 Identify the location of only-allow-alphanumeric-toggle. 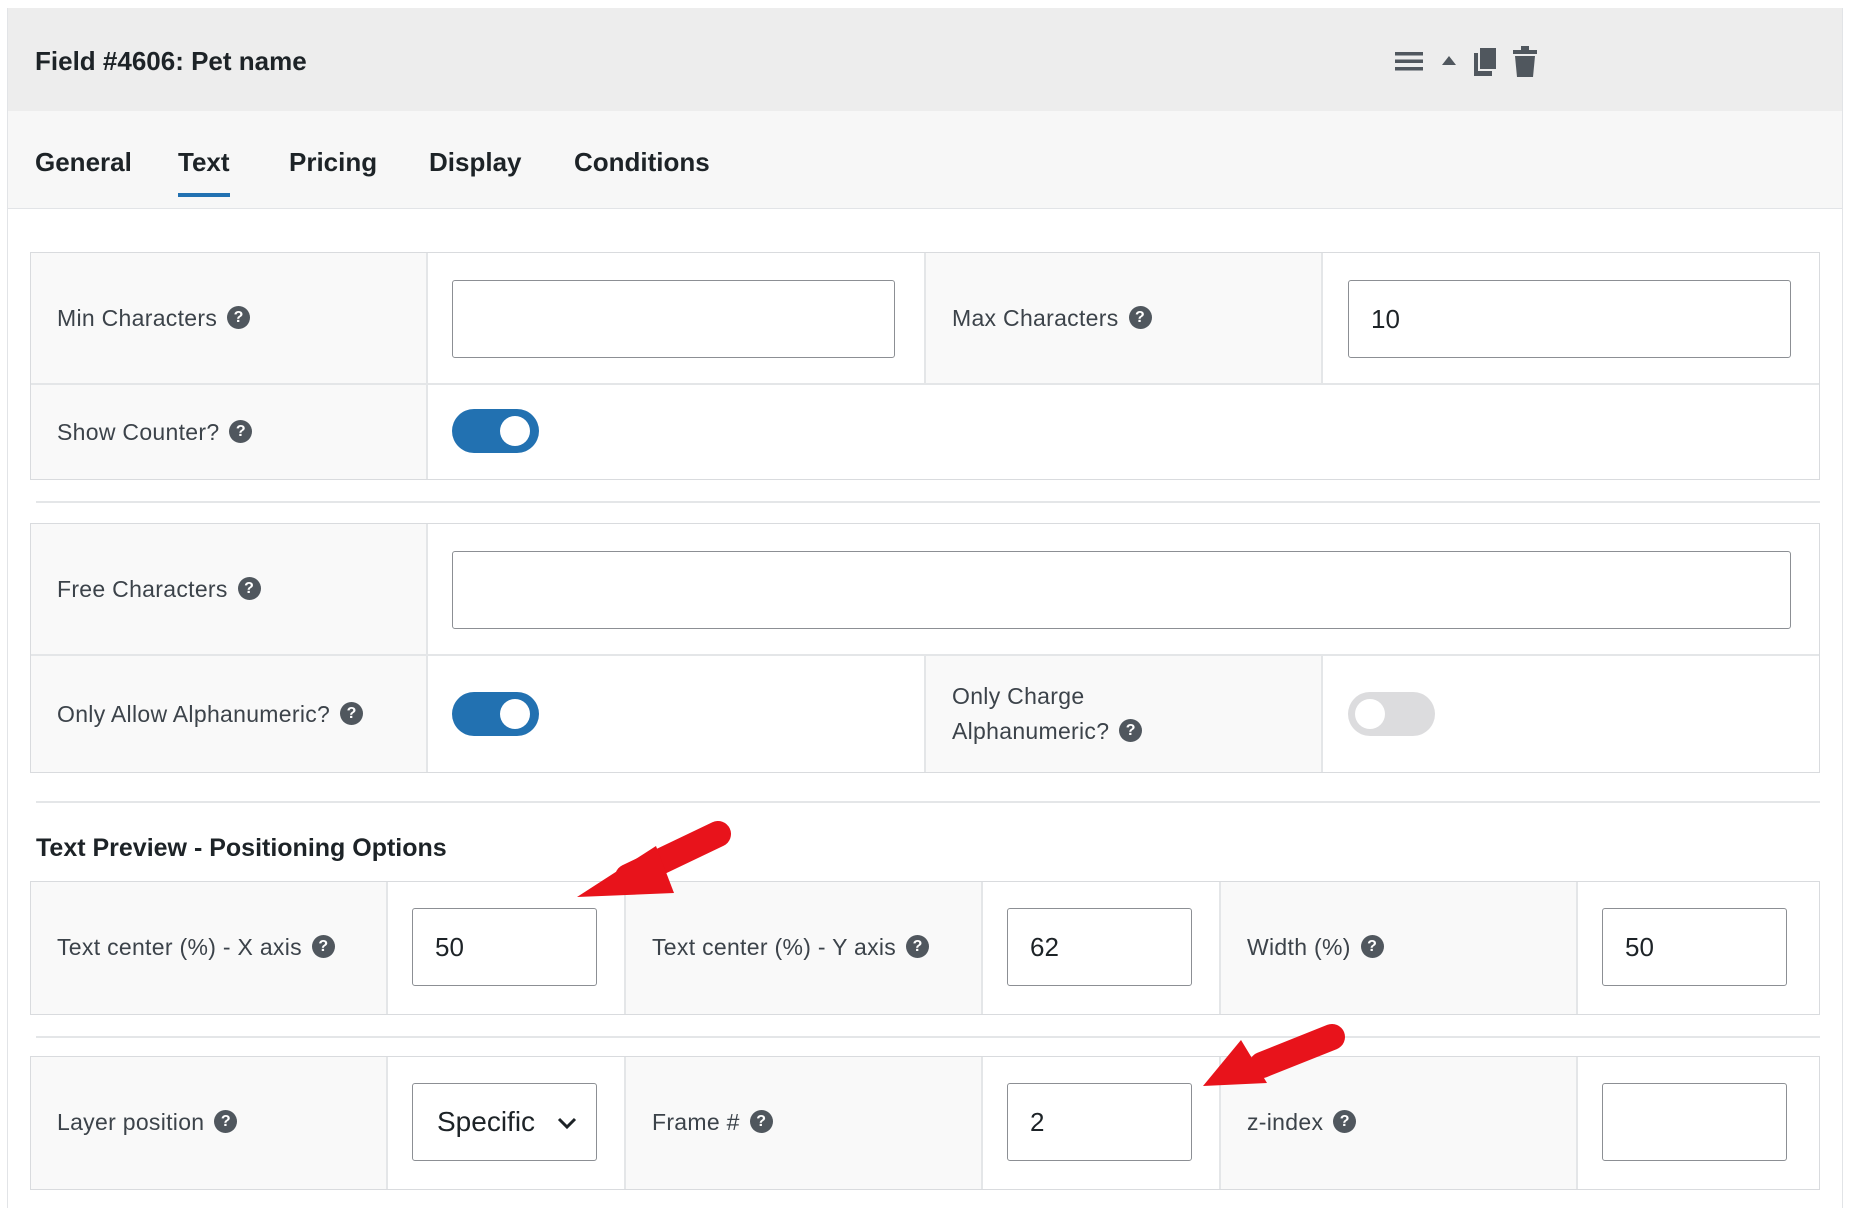
(495, 714).